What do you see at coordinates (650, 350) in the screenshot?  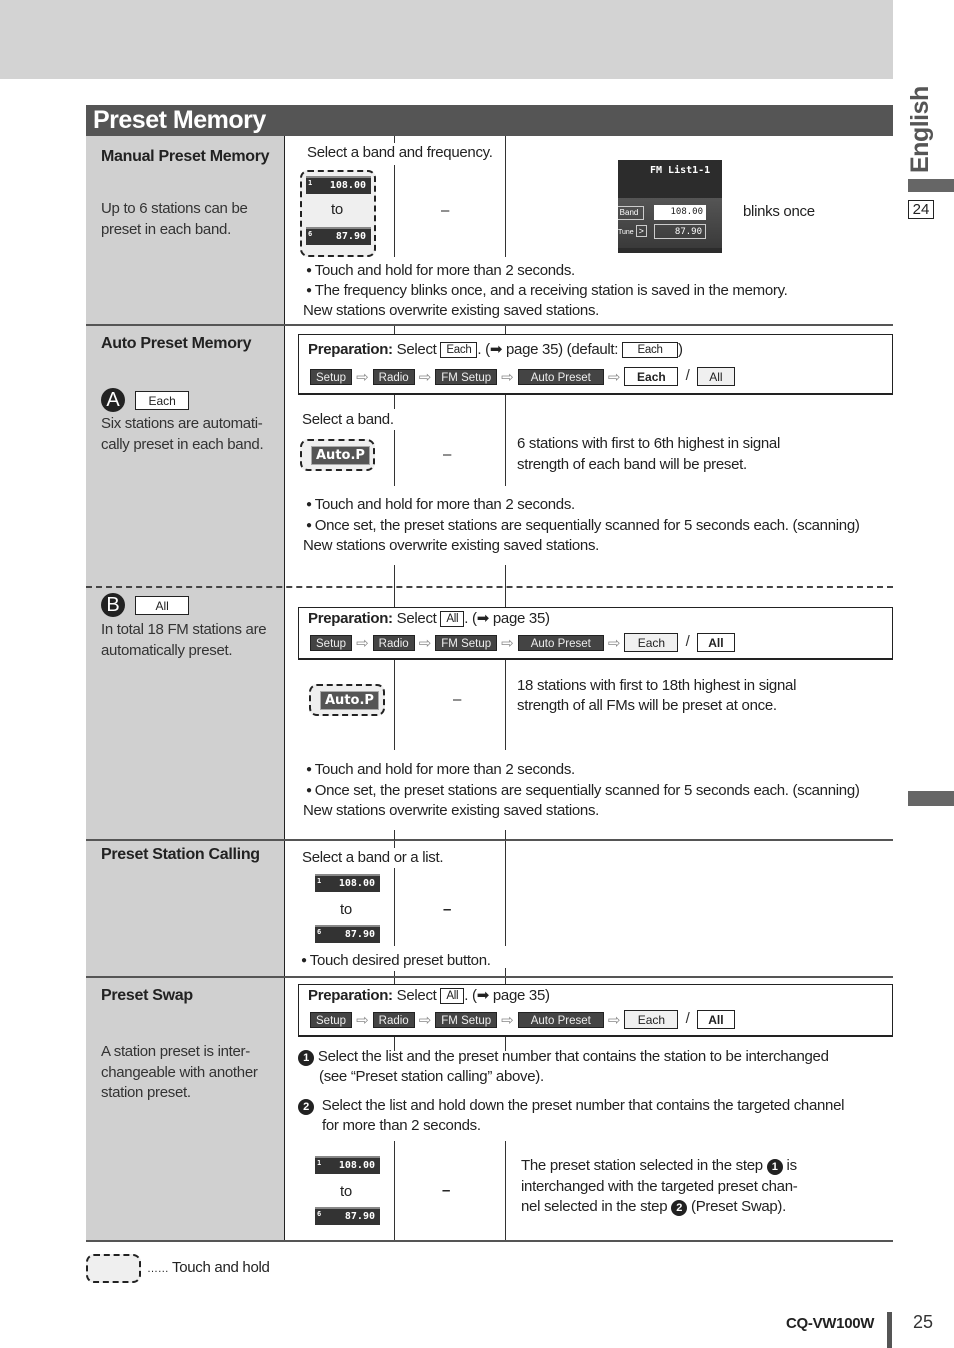 I see `default-chip: Each` at bounding box center [650, 350].